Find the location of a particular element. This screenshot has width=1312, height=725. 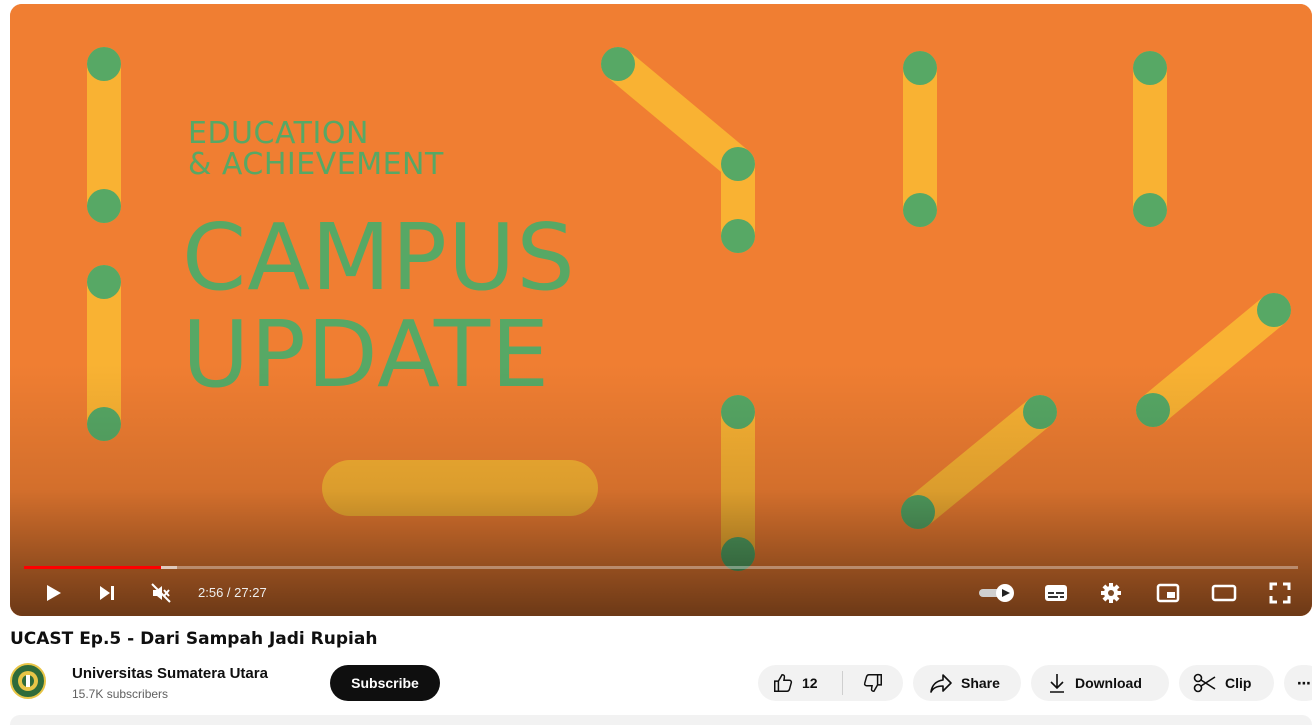

art-education-text: EDUCATION is located at coordinates (278, 133).